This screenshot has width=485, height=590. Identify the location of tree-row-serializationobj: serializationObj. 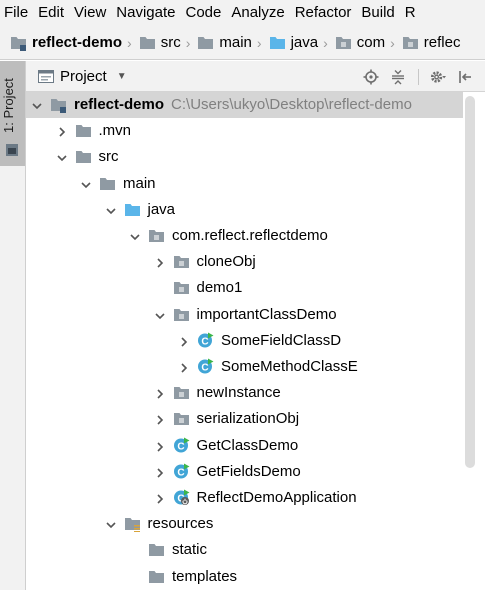
(244, 419).